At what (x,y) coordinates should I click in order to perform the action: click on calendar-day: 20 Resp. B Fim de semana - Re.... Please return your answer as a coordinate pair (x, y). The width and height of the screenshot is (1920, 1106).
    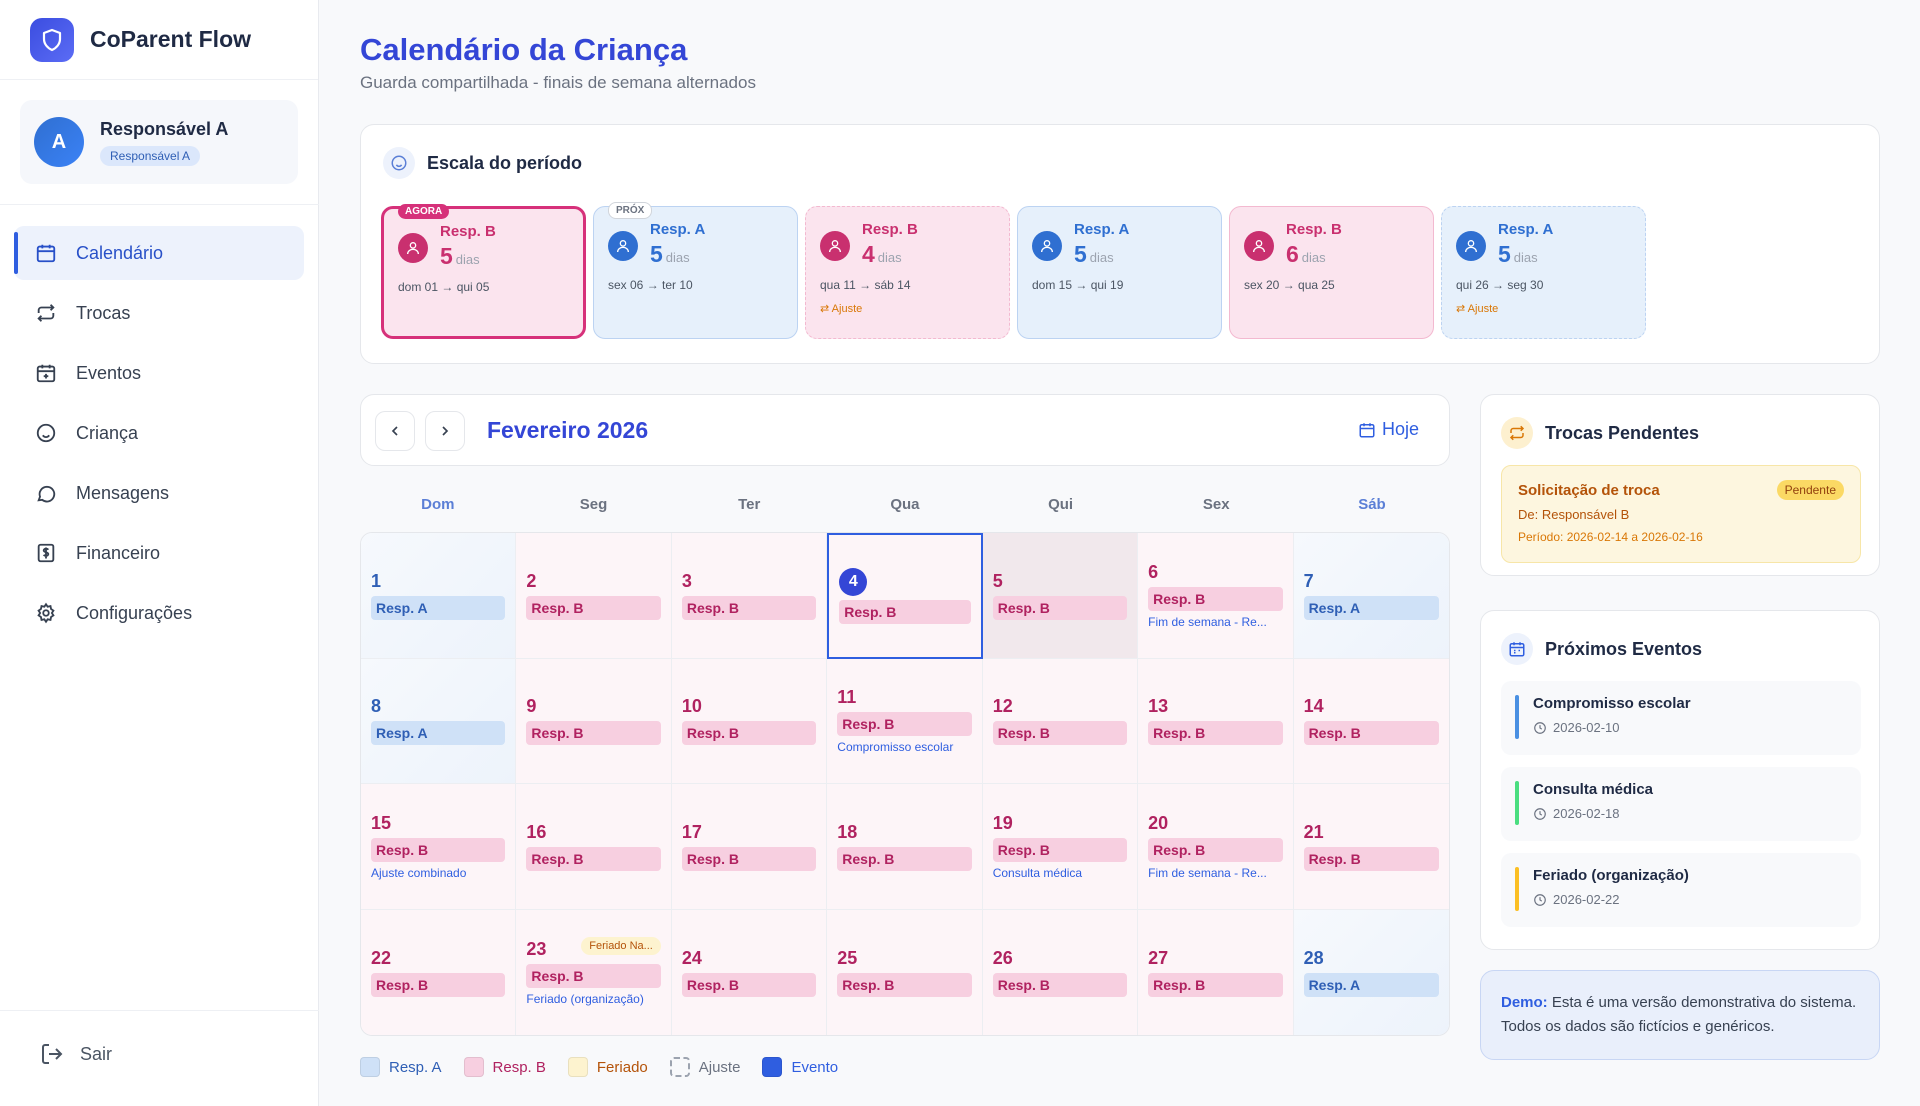
    Looking at the image, I should click on (1216, 847).